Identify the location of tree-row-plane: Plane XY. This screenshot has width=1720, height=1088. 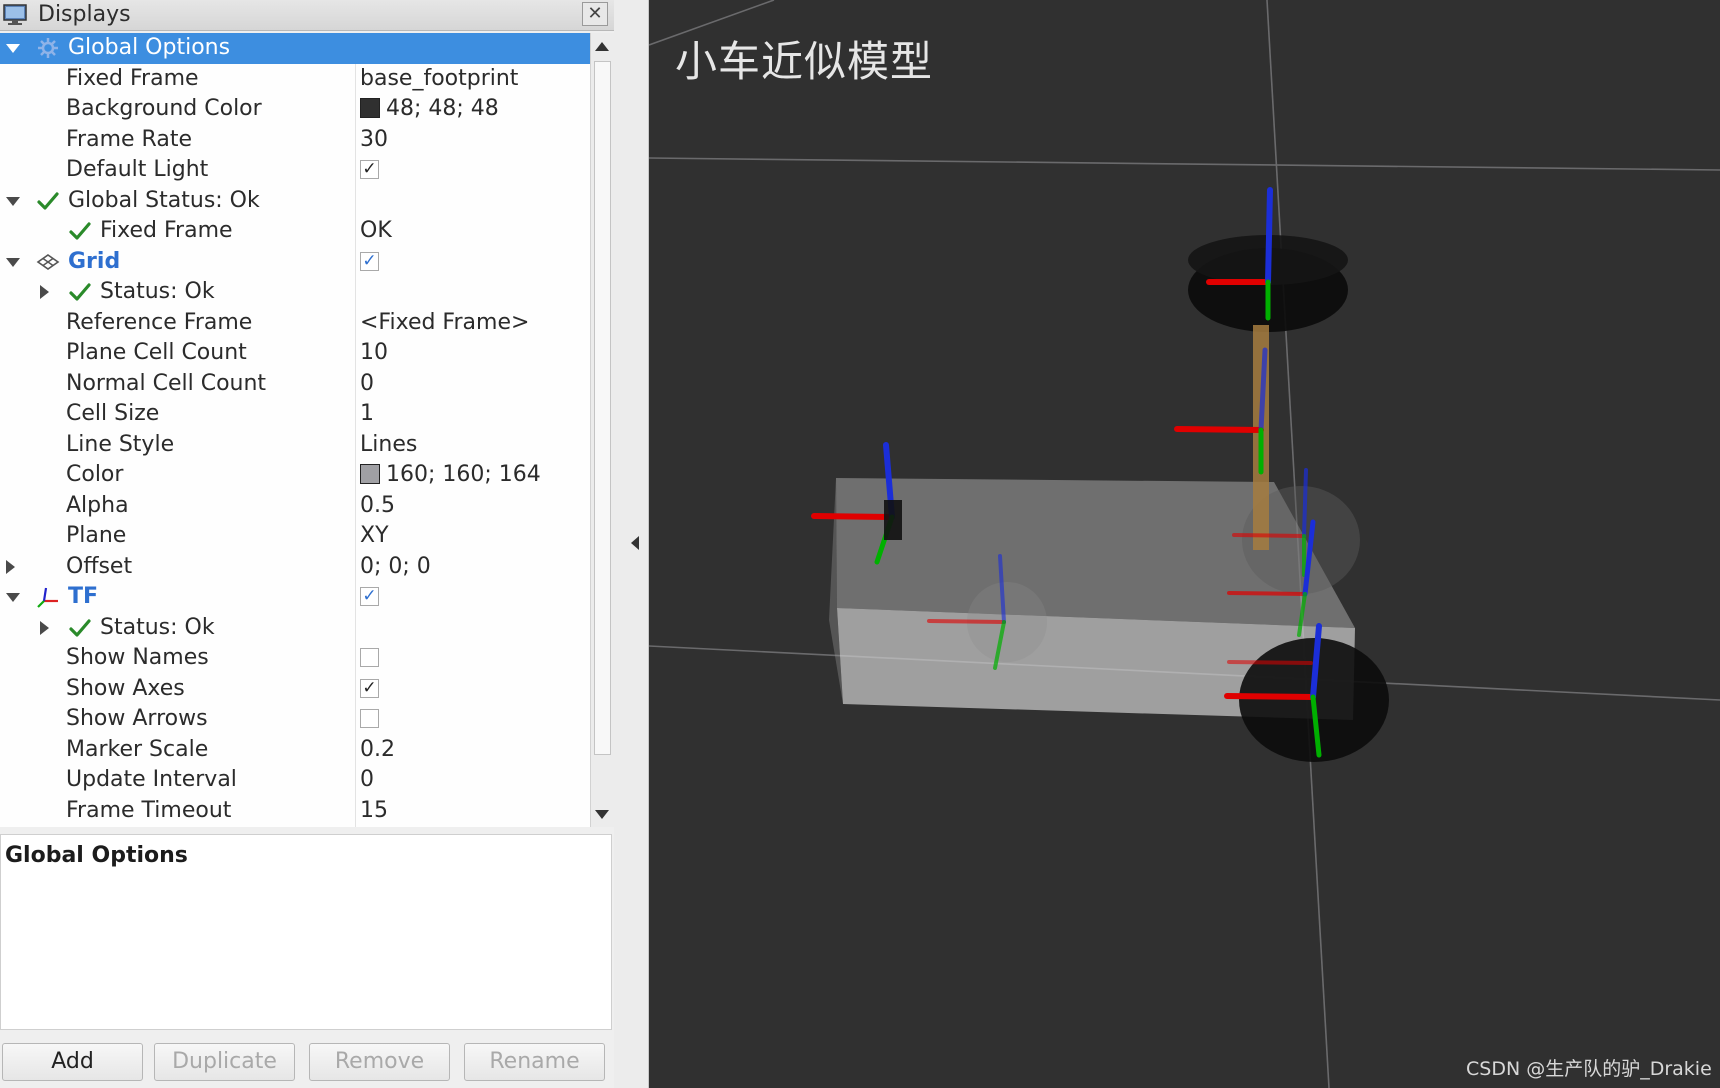
(295, 536).